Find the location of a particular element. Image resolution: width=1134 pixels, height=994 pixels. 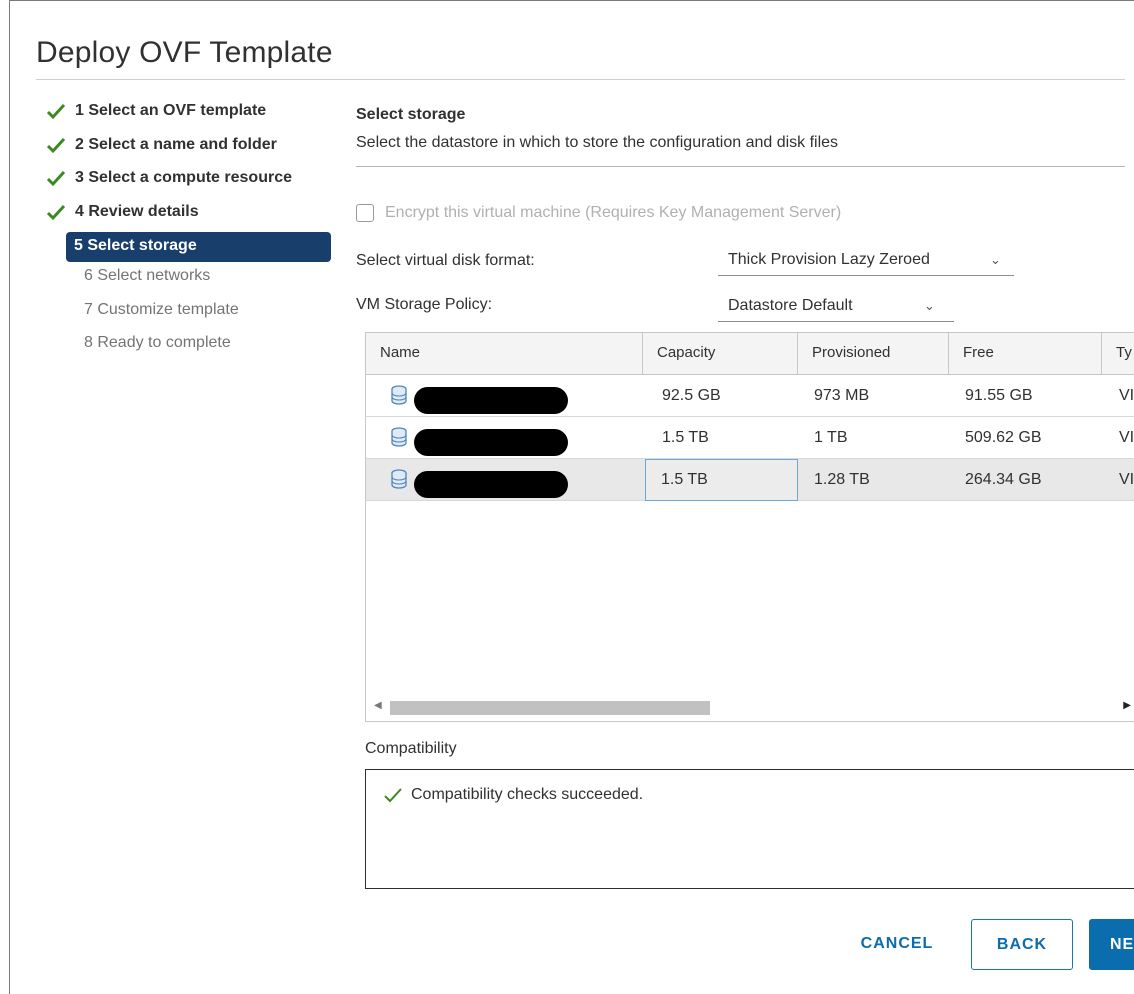

disk-format-select: Thick Provision Lazy Zeroed ⌄ is located at coordinates (866, 263).